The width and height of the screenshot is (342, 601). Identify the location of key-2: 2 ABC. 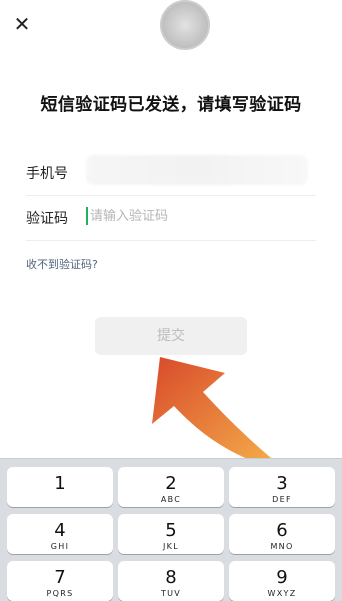
(171, 487).